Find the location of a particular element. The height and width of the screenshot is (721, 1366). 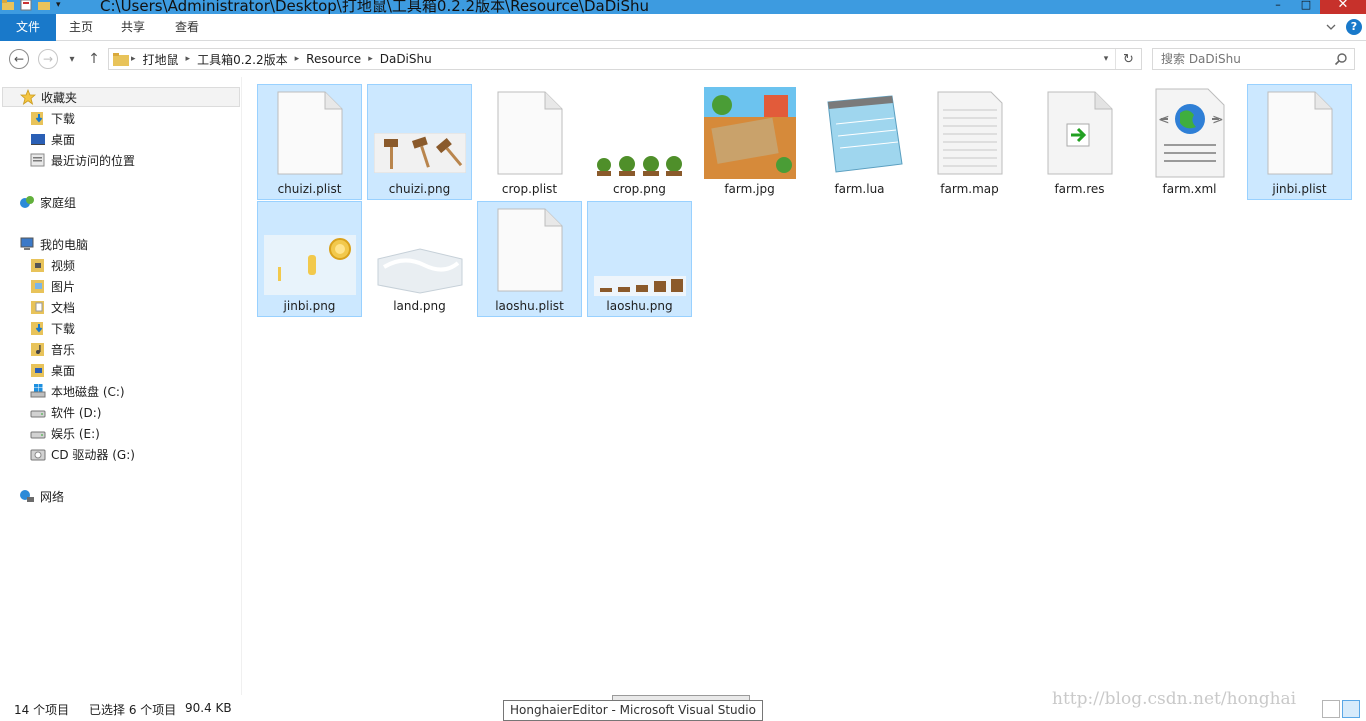

customize-qa-icon: ▾ is located at coordinates (58, 5).